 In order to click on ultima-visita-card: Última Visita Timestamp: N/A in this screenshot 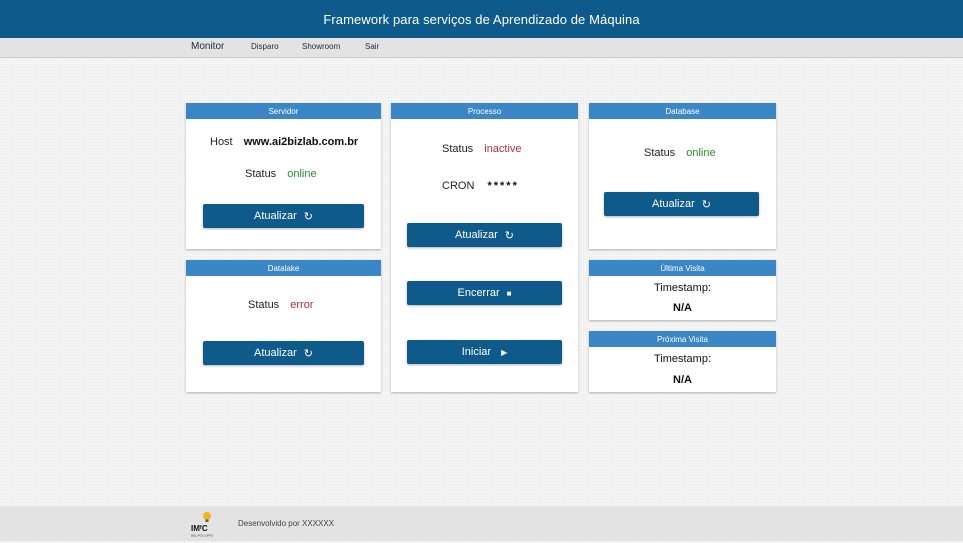, I will do `click(682, 290)`.